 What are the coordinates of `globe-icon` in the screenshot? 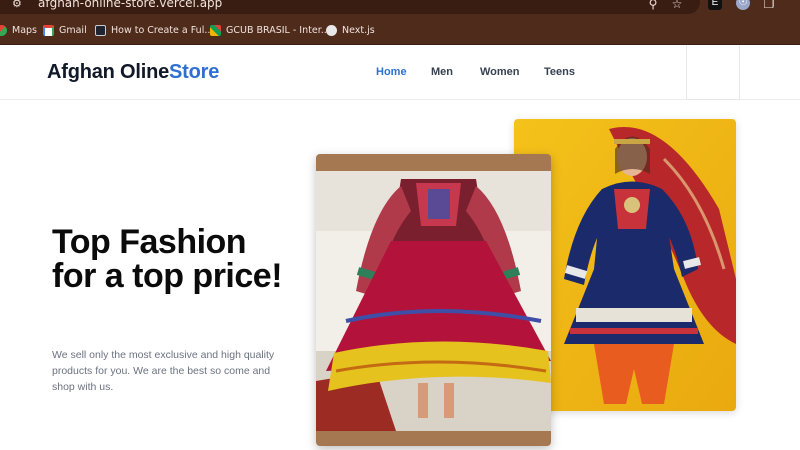 It's located at (331, 30).